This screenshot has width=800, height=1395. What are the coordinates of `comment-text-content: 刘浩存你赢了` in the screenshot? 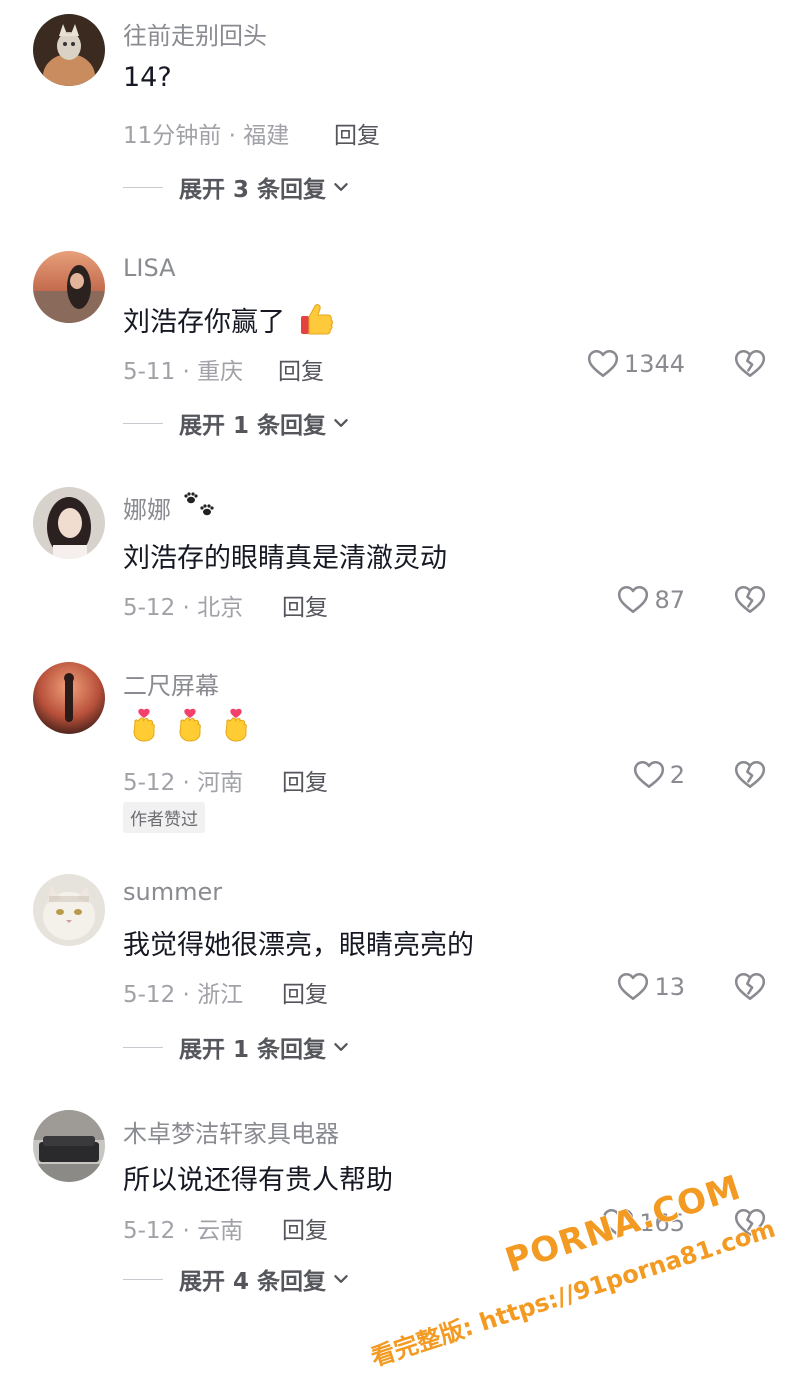 It's located at (204, 322).